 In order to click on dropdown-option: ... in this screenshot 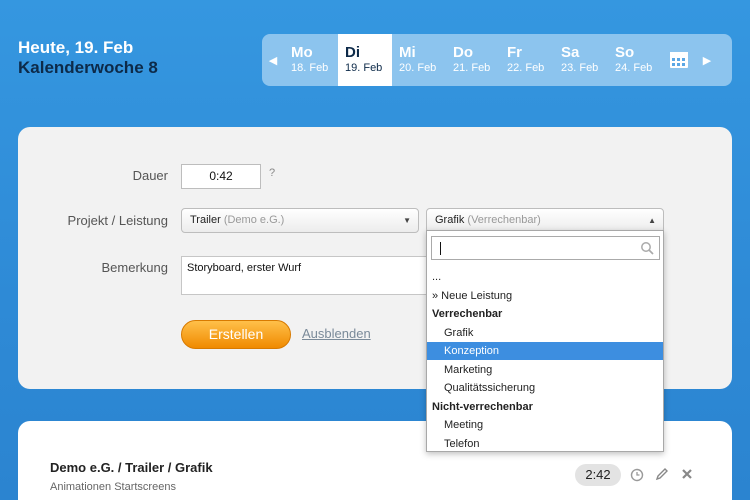, I will do `click(545, 277)`.